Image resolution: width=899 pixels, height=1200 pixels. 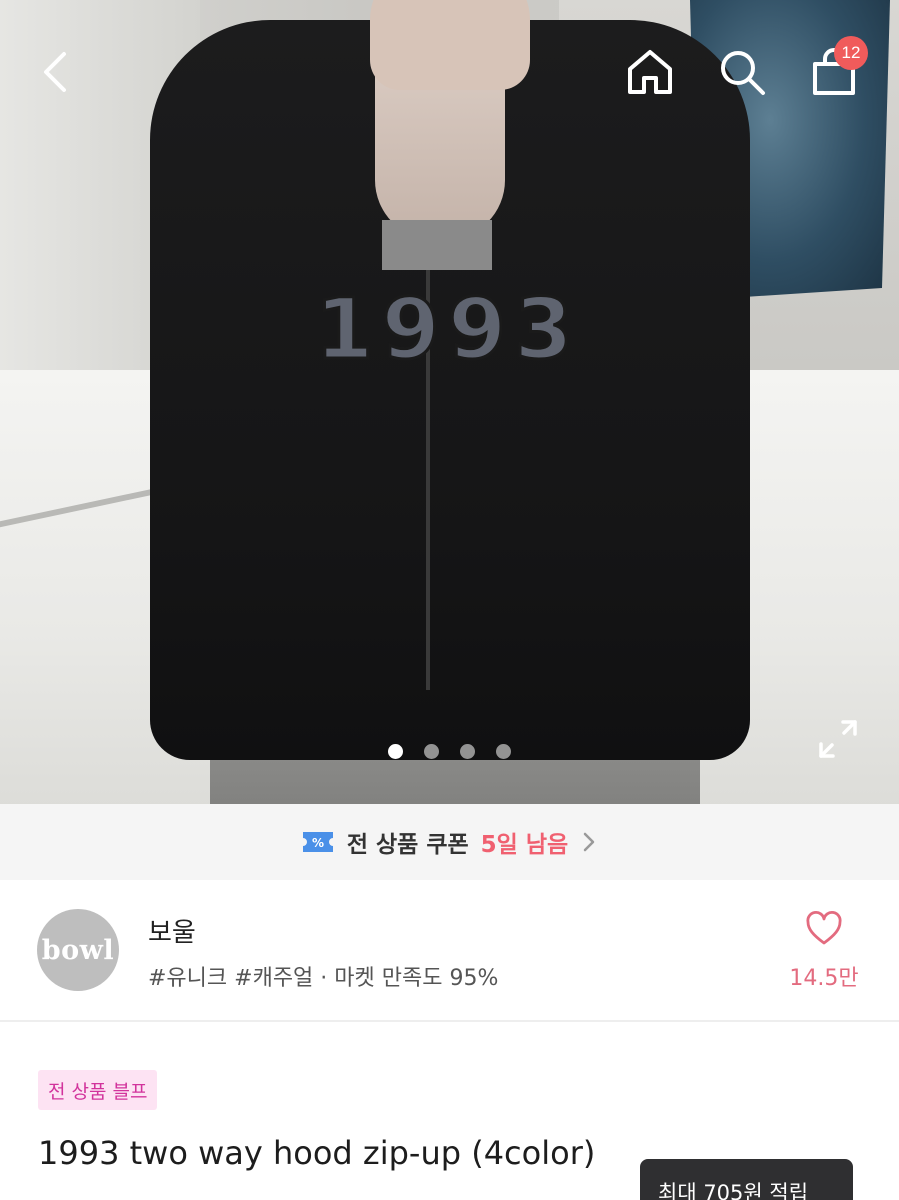 I want to click on expand-image-button, so click(x=838, y=739).